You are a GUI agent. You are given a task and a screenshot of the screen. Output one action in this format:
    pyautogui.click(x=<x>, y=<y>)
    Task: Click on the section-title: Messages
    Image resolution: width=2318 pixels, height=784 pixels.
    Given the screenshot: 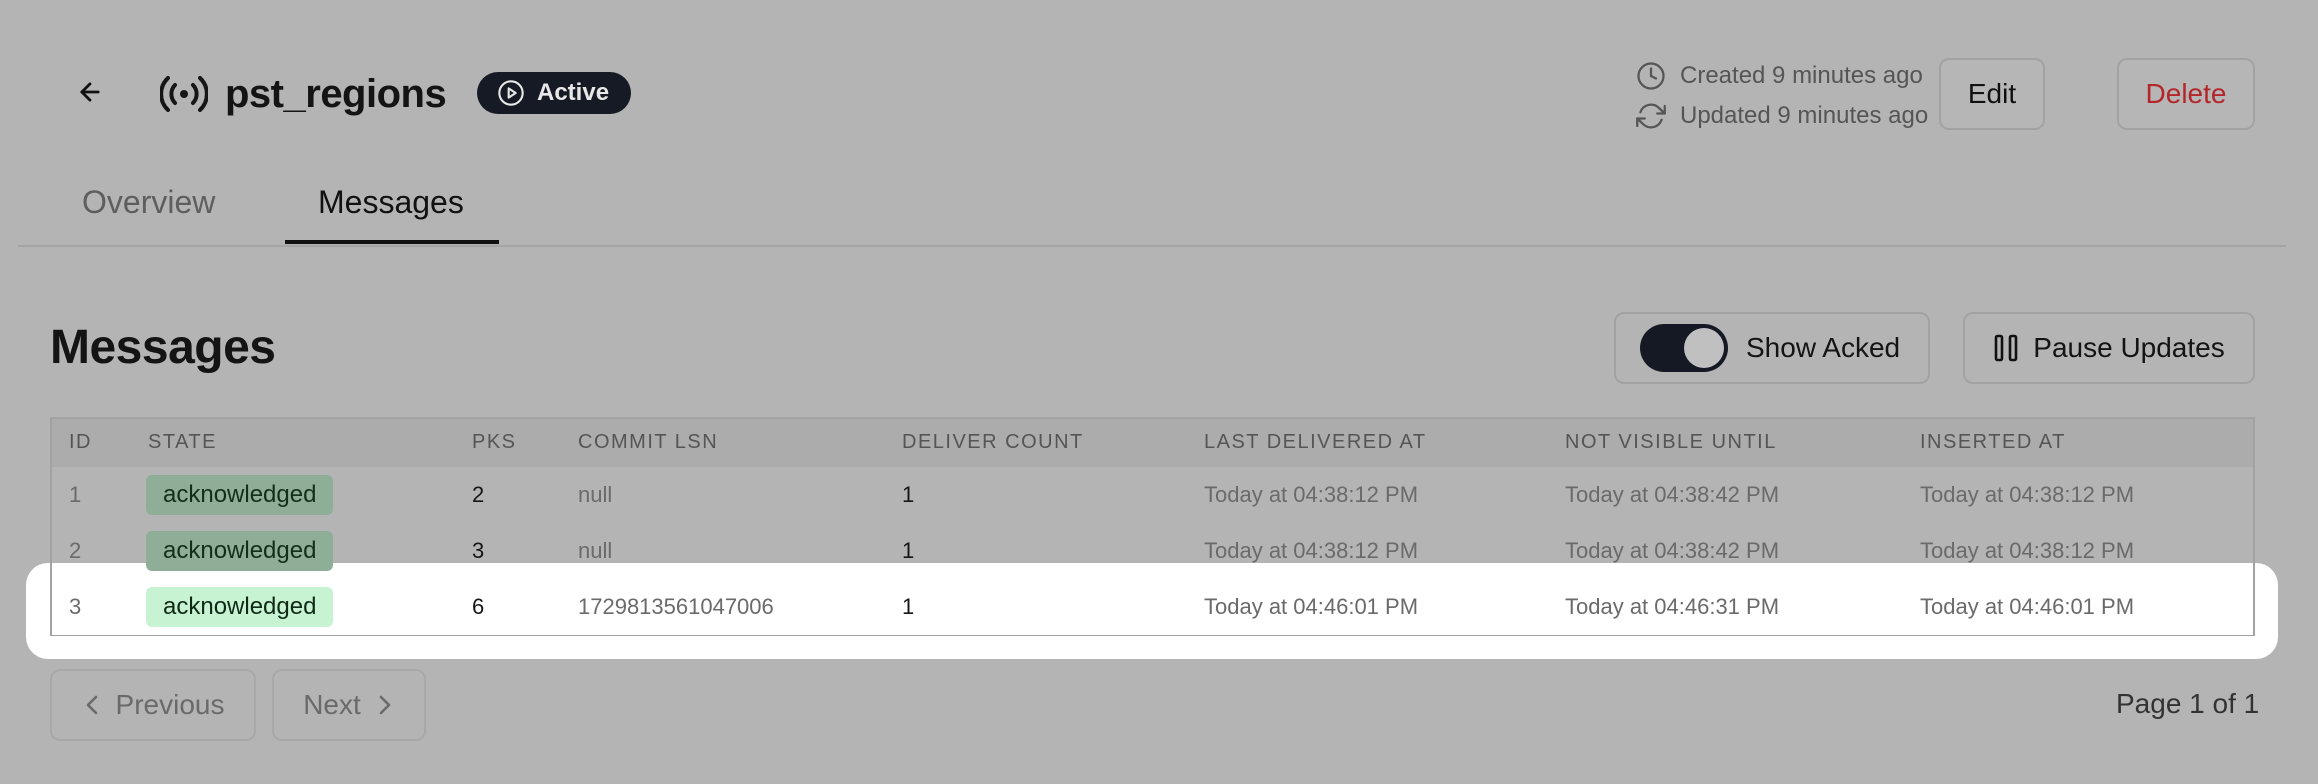 What is the action you would take?
    pyautogui.click(x=163, y=347)
    